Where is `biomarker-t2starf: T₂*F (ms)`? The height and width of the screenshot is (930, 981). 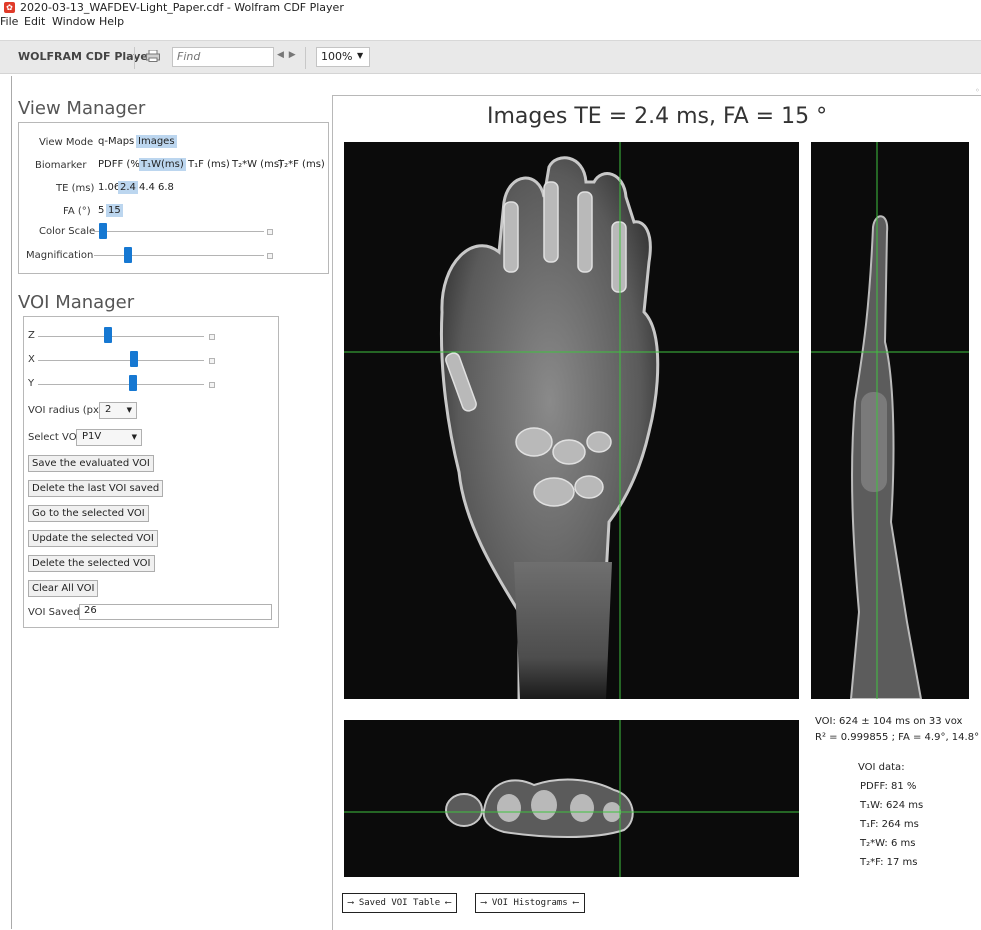 biomarker-t2starf: T₂*F (ms) is located at coordinates (301, 164).